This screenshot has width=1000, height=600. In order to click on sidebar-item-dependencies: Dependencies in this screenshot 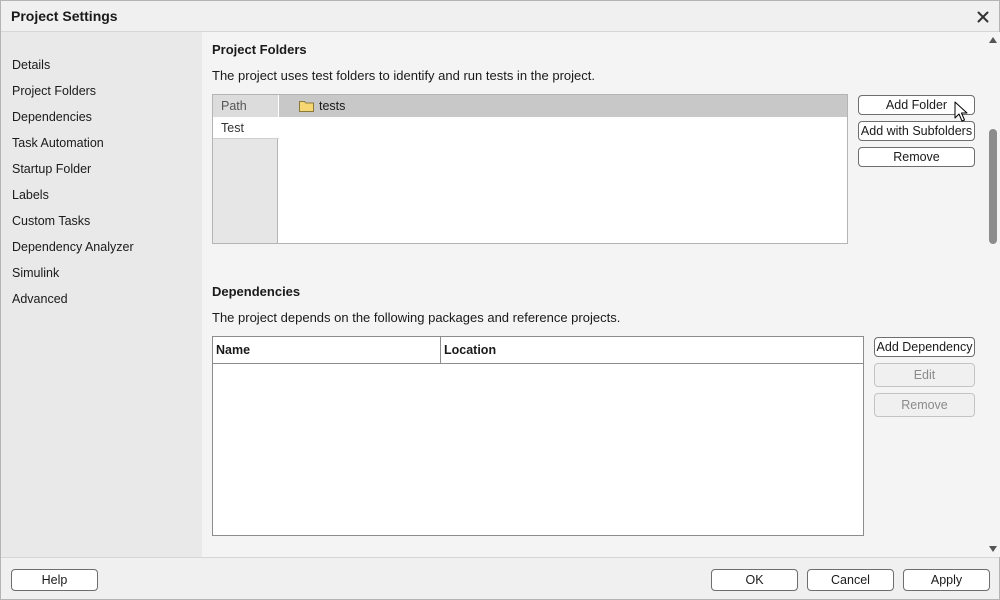, I will do `click(52, 117)`.